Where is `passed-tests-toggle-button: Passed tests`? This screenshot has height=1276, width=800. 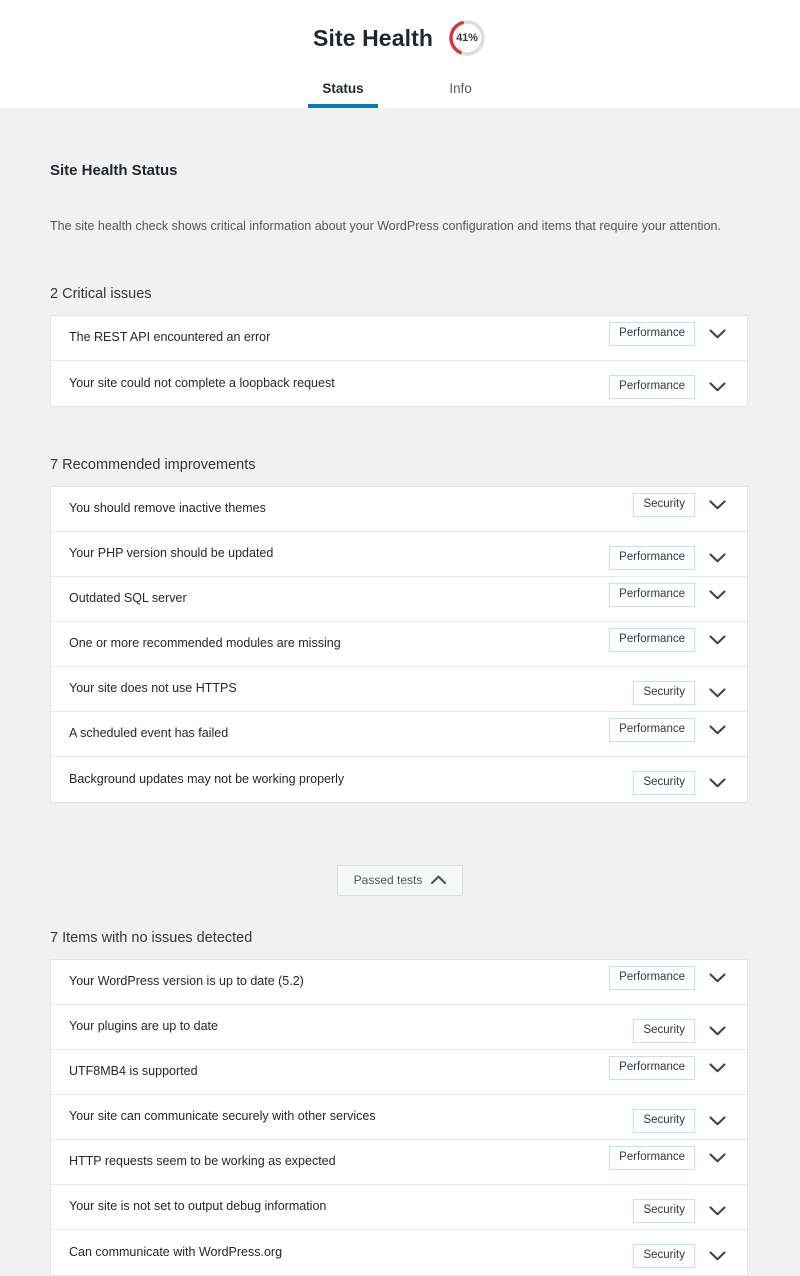
passed-tests-toggle-button: Passed tests is located at coordinates (400, 880).